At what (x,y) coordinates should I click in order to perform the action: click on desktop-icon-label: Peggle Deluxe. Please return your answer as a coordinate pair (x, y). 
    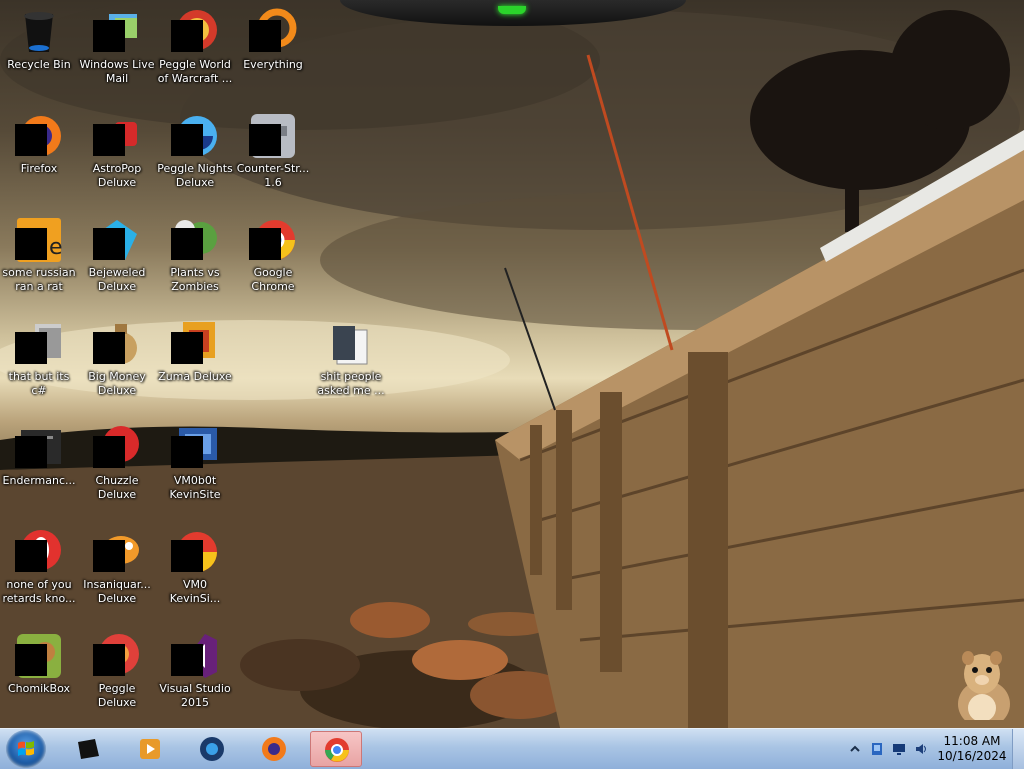
    Looking at the image, I should click on (117, 695).